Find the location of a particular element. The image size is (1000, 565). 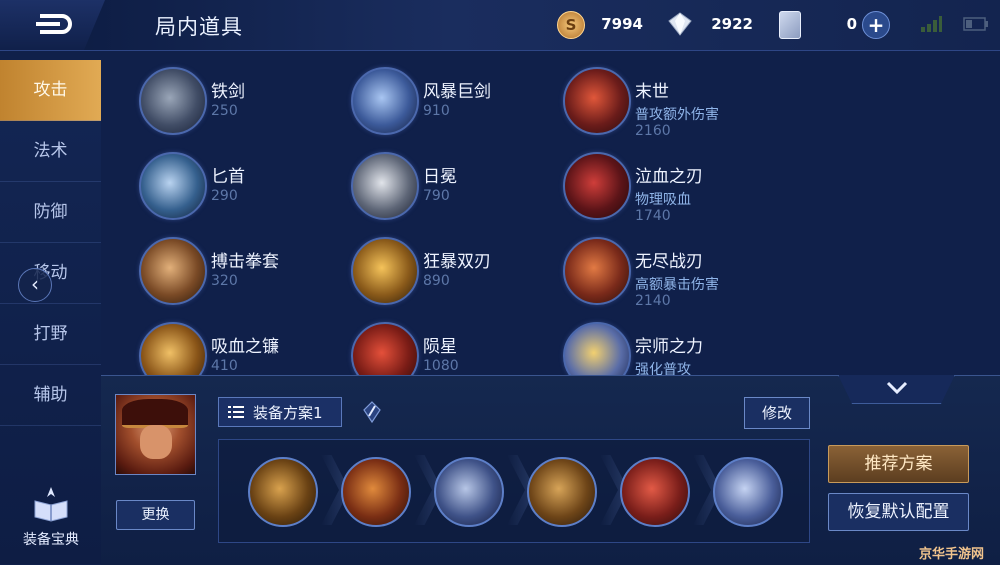

armor-icon is located at coordinates (376, 492).